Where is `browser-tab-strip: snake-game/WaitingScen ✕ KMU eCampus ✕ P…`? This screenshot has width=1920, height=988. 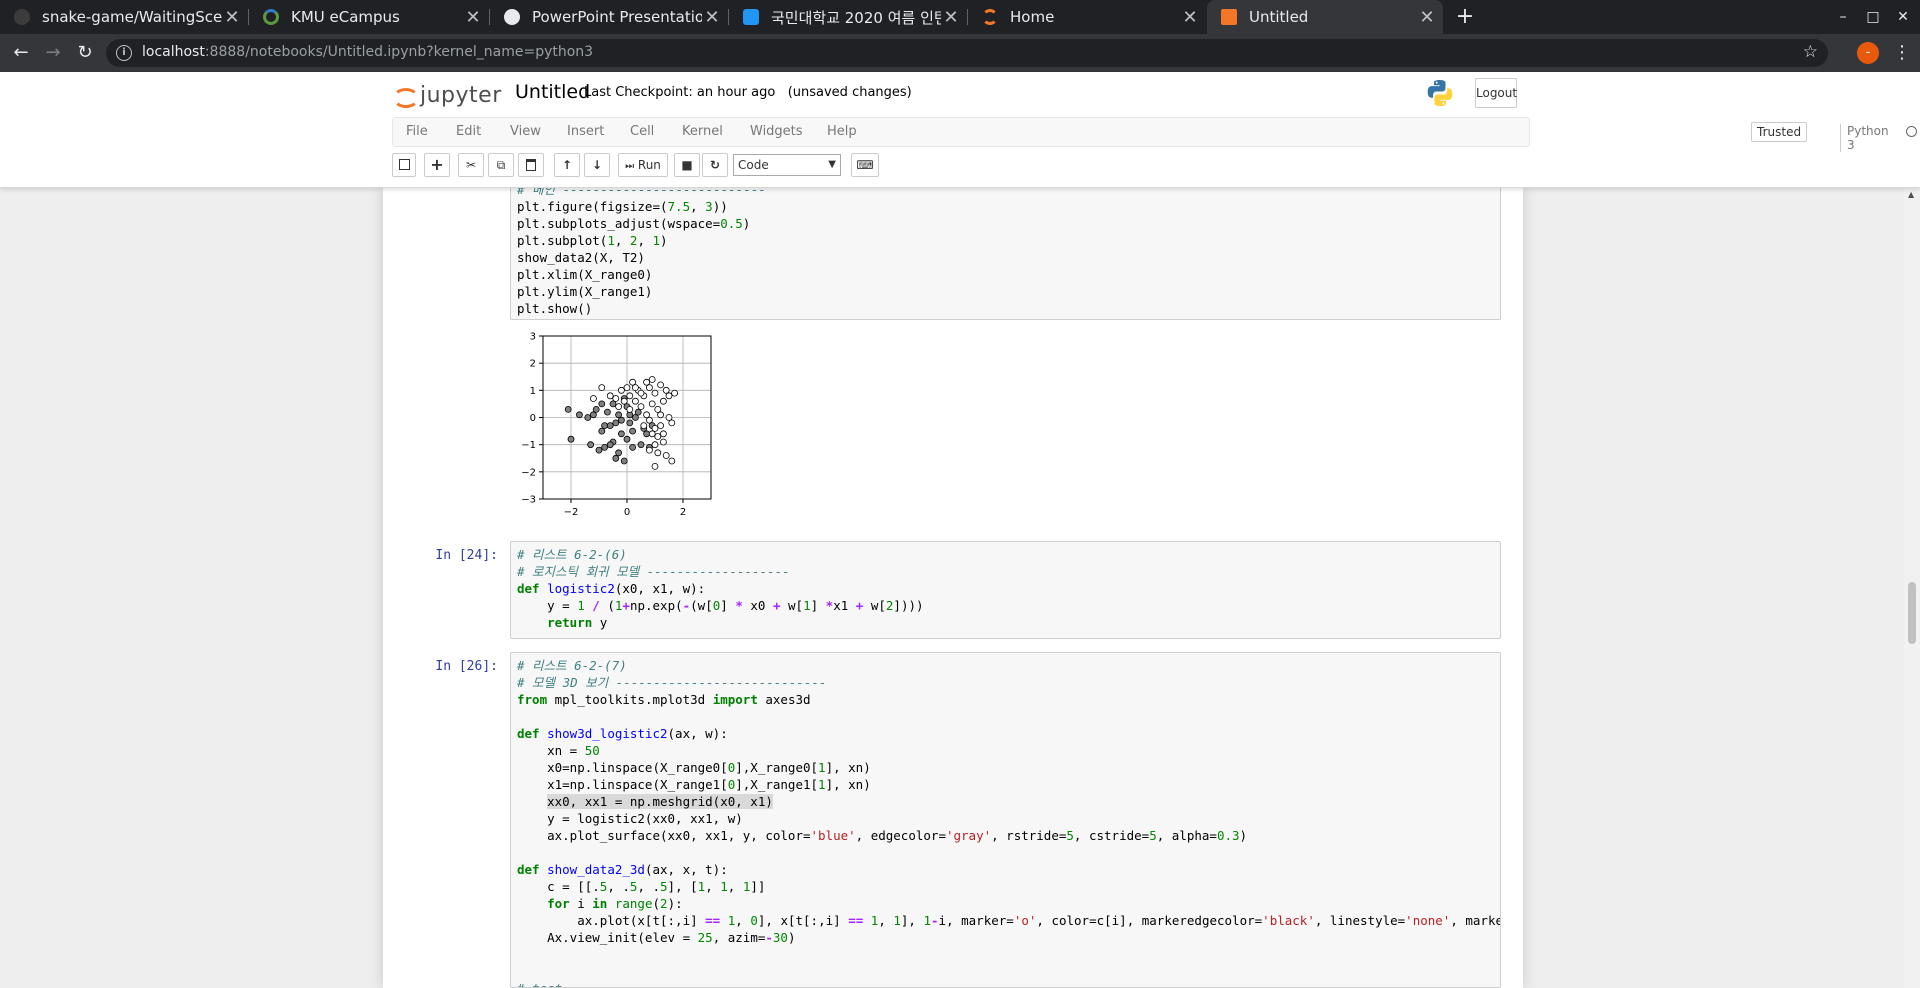 browser-tab-strip: snake-game/WaitingScen ✕ KMU eCampus ✕ P… is located at coordinates (960, 17).